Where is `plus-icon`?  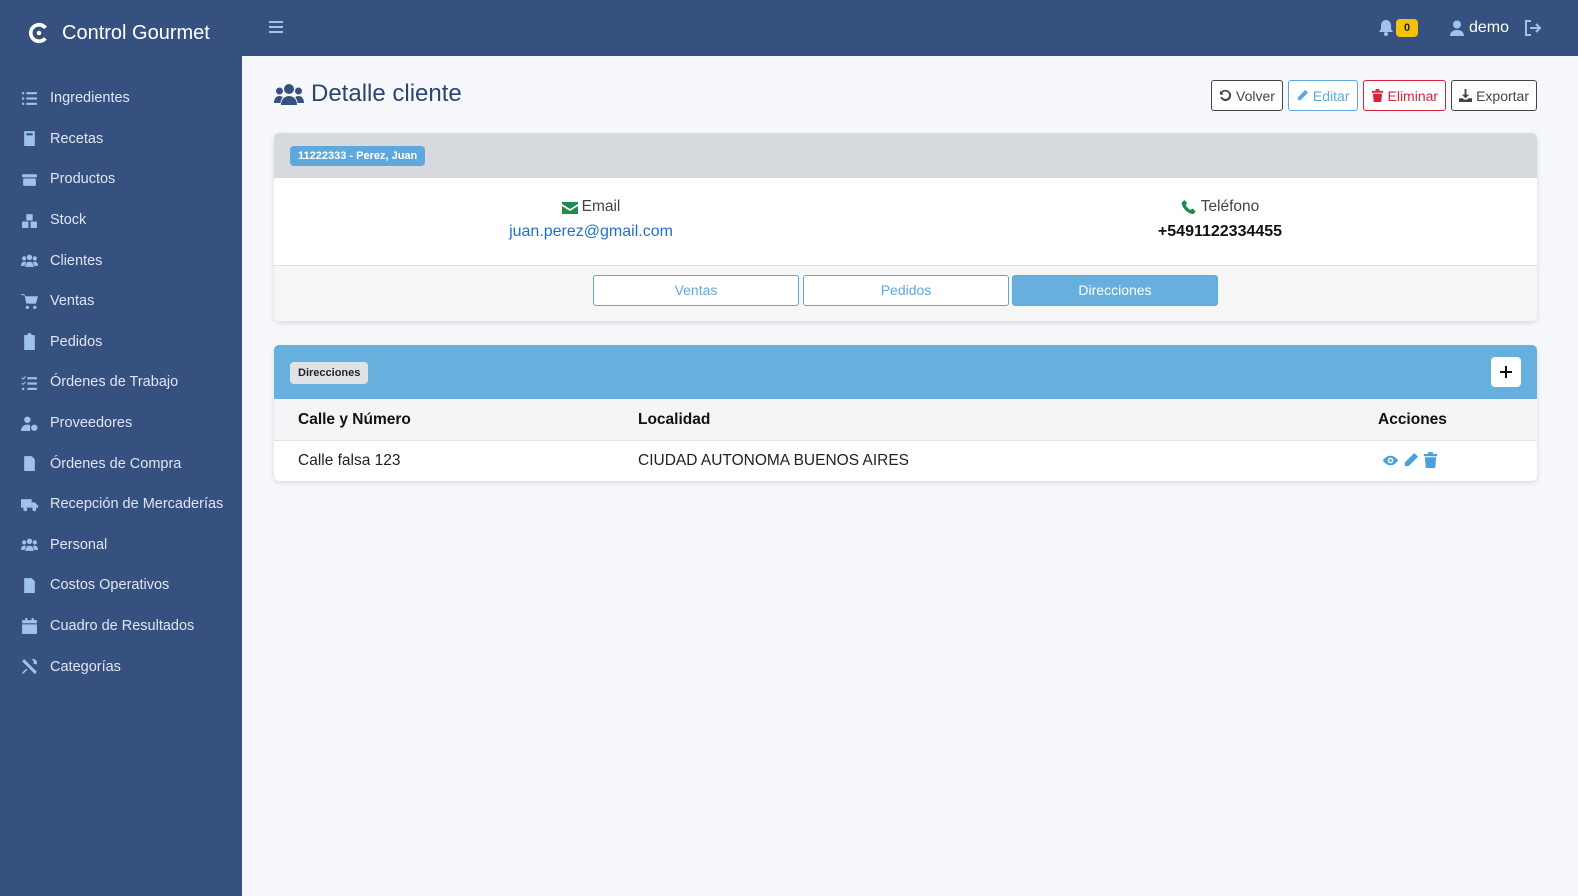
plus-icon is located at coordinates (1506, 372).